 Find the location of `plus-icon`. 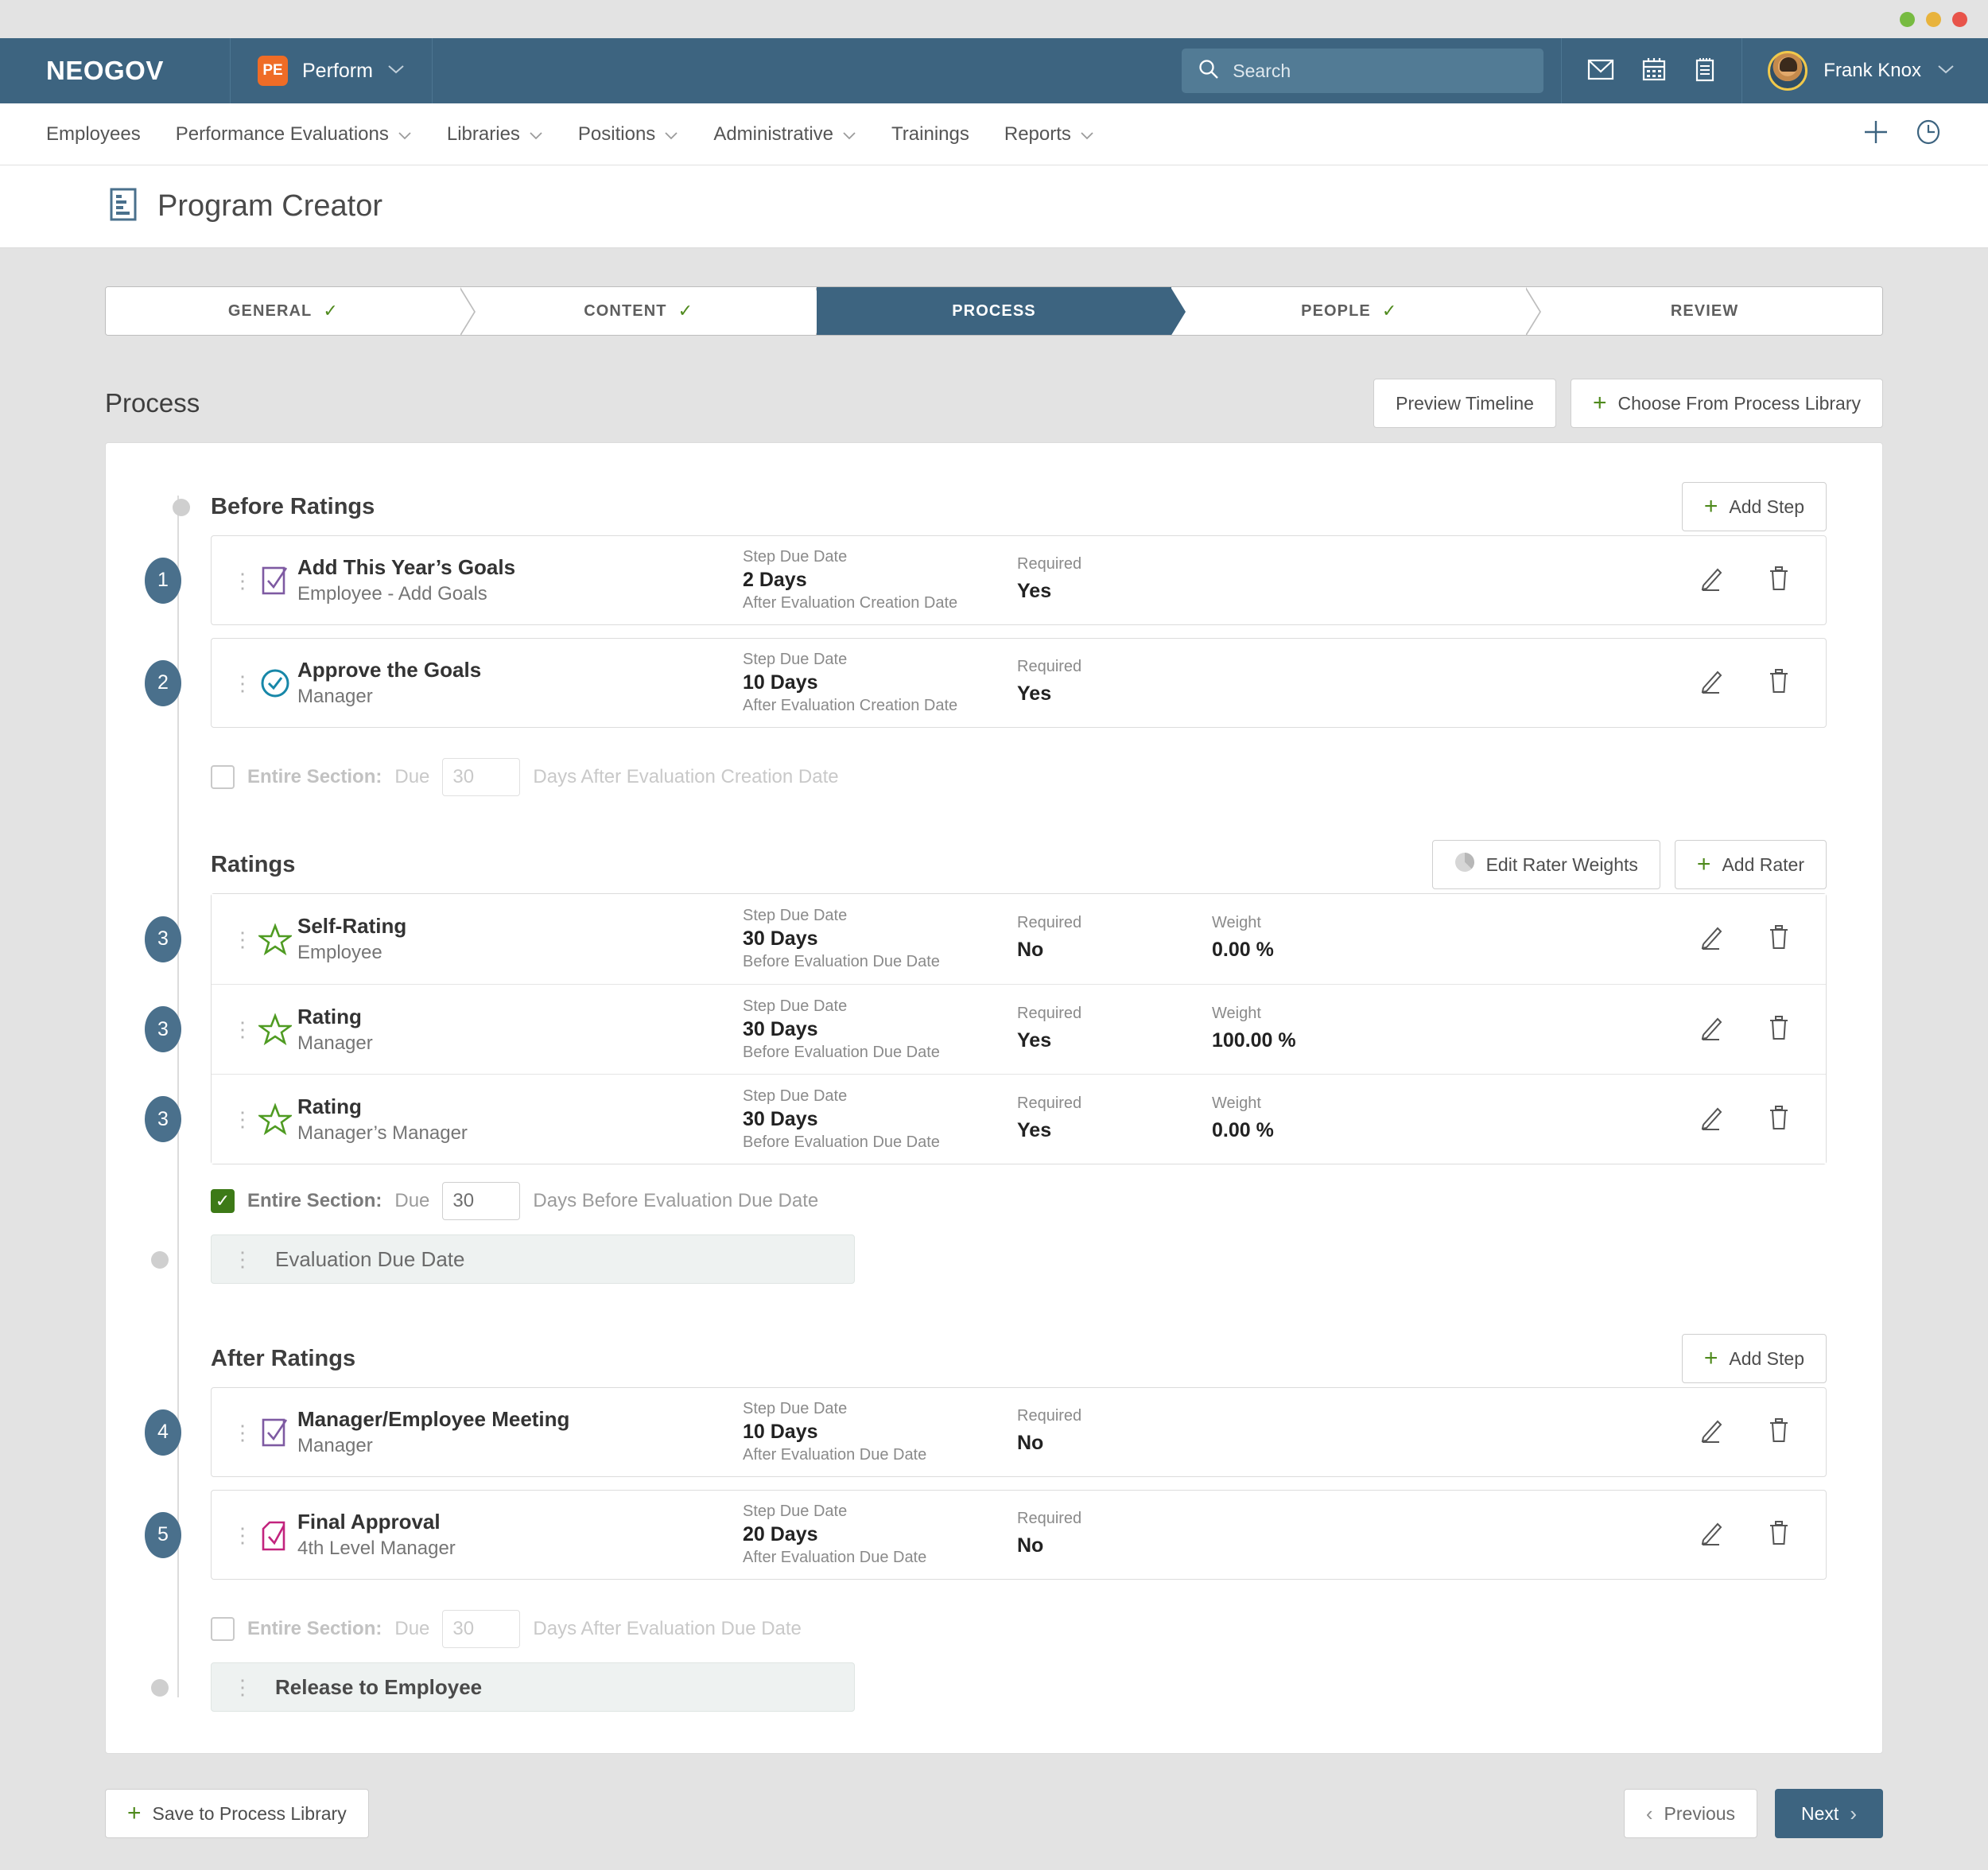

plus-icon is located at coordinates (1875, 135).